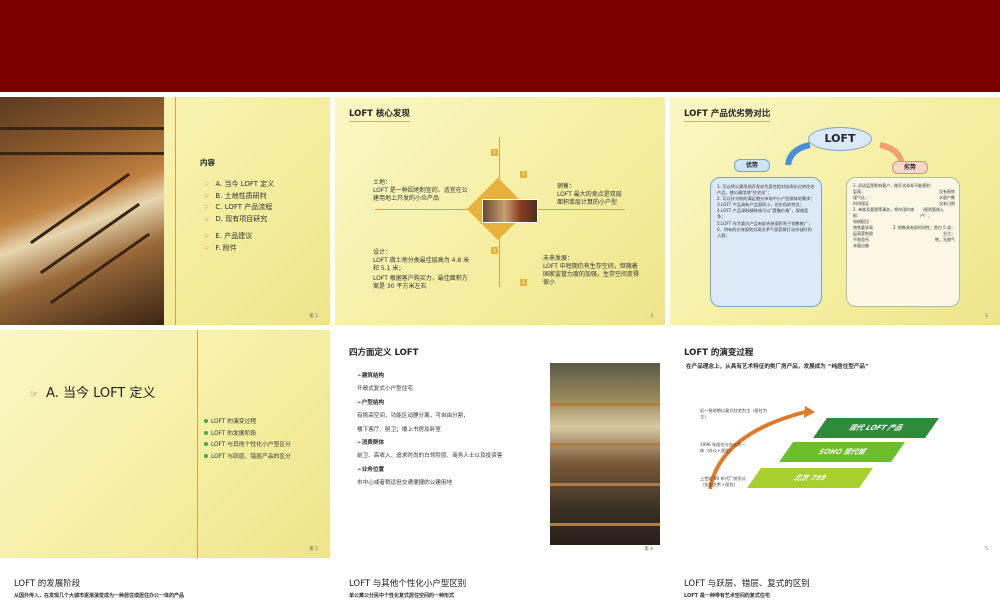 This screenshot has height=600, width=1000. Describe the element at coordinates (494, 152) in the screenshot. I see `quadrant-number: 1` at that location.